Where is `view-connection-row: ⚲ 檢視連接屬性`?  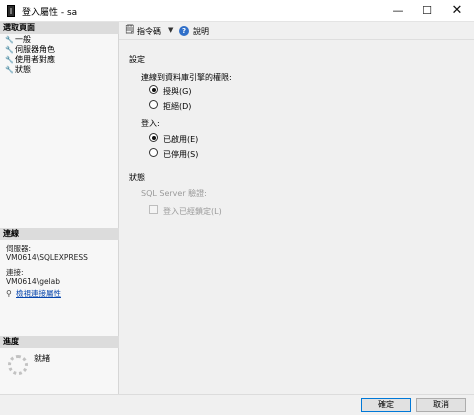
view-connection-row: ⚲ 檢視連接屬性 is located at coordinates (61, 293).